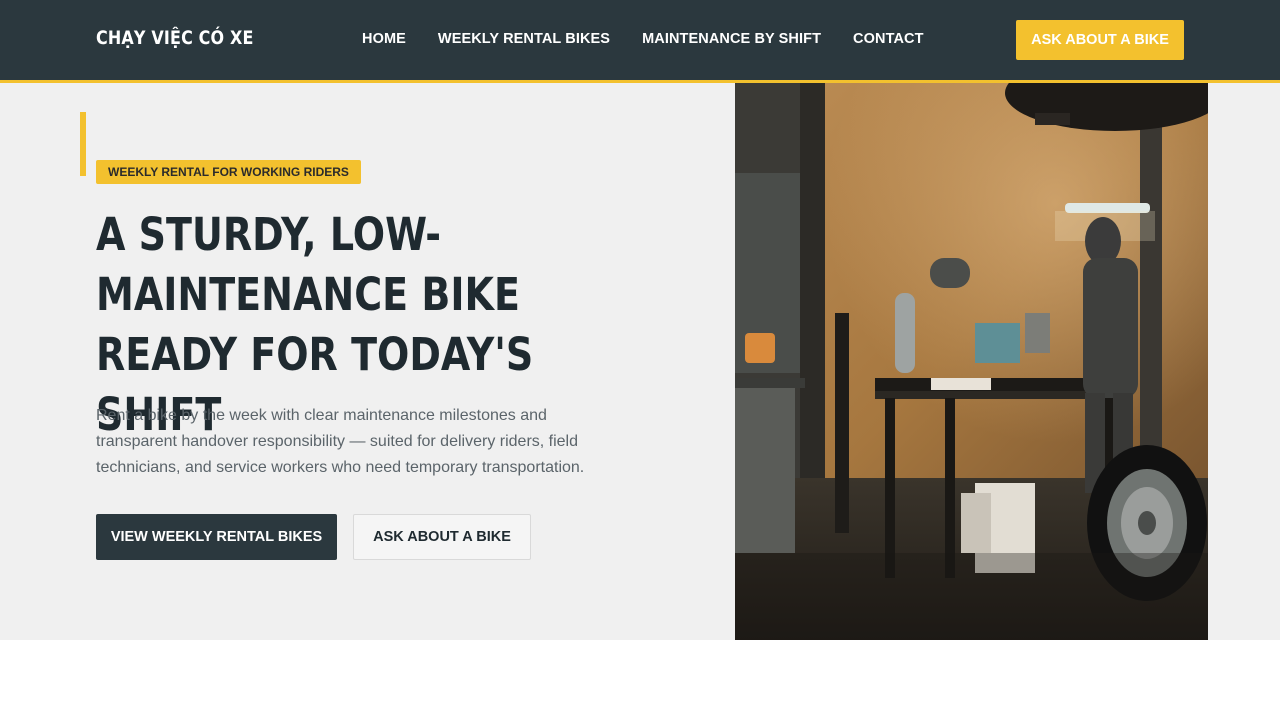  I want to click on accent-bar, so click(83, 144).